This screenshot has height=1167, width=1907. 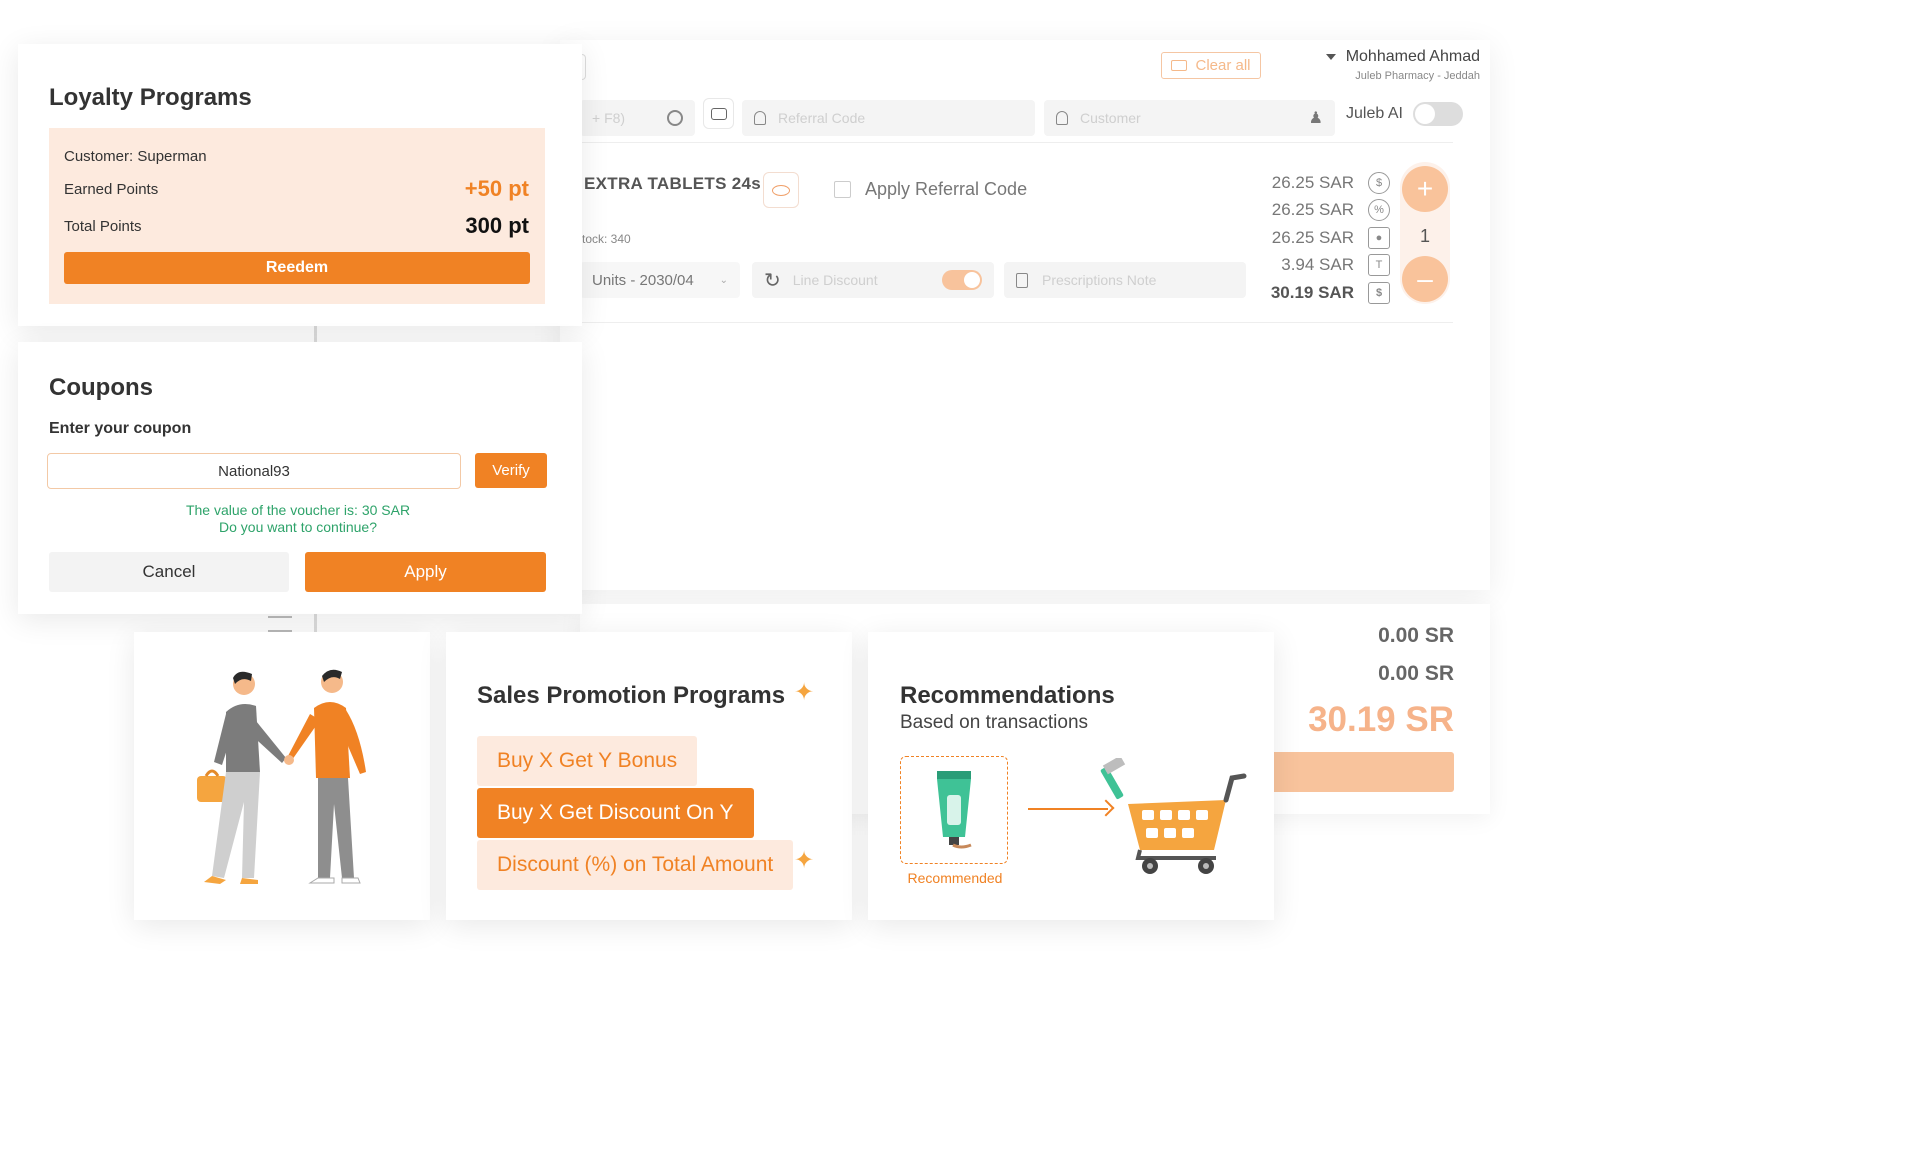 What do you see at coordinates (254, 471) in the screenshot?
I see `coupon-code-input: National93` at bounding box center [254, 471].